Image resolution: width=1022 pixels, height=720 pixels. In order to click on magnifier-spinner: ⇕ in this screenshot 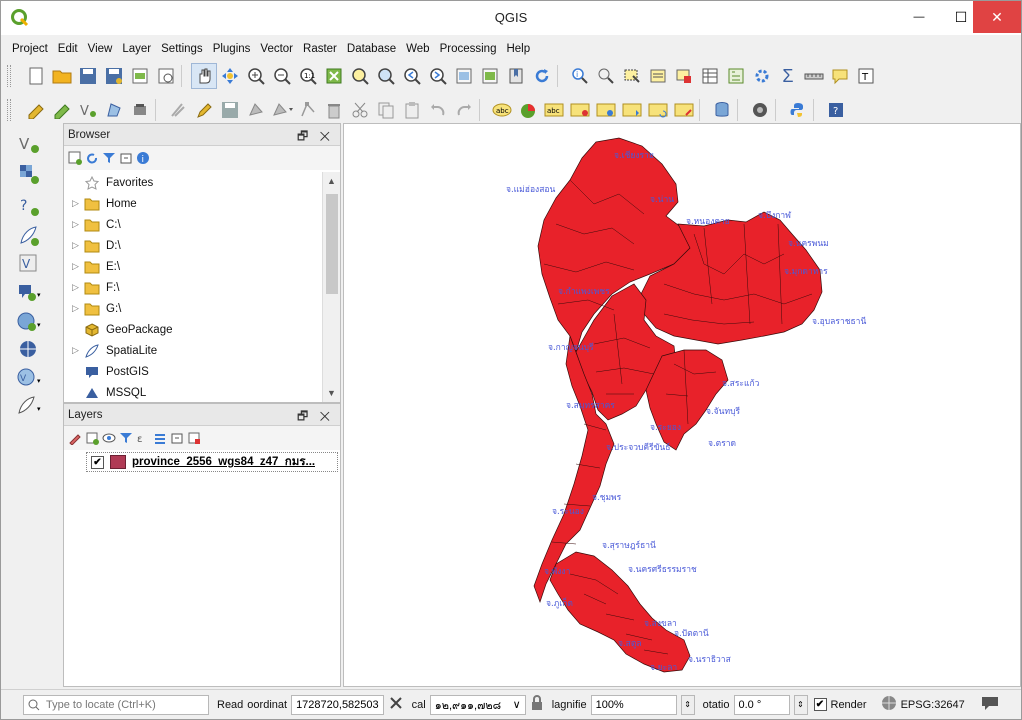, I will do `click(687, 704)`.